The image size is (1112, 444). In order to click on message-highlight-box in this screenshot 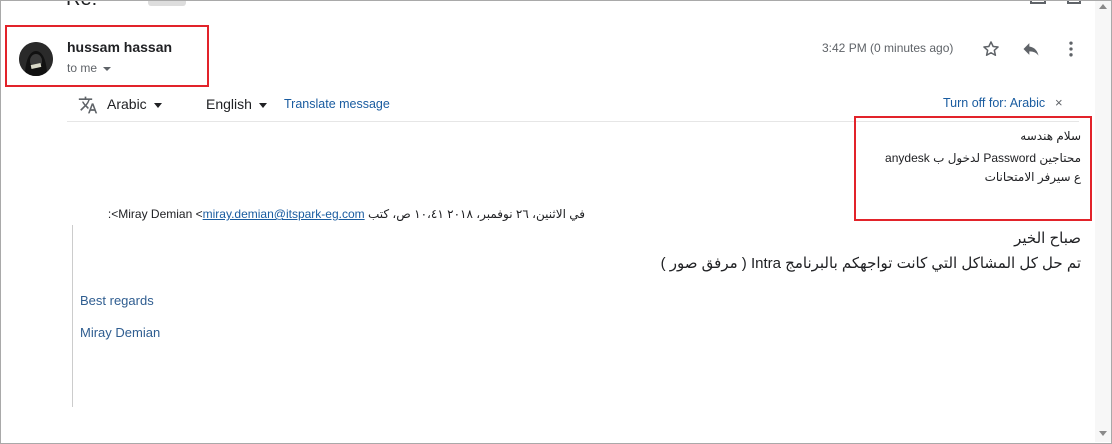, I will do `click(973, 168)`.